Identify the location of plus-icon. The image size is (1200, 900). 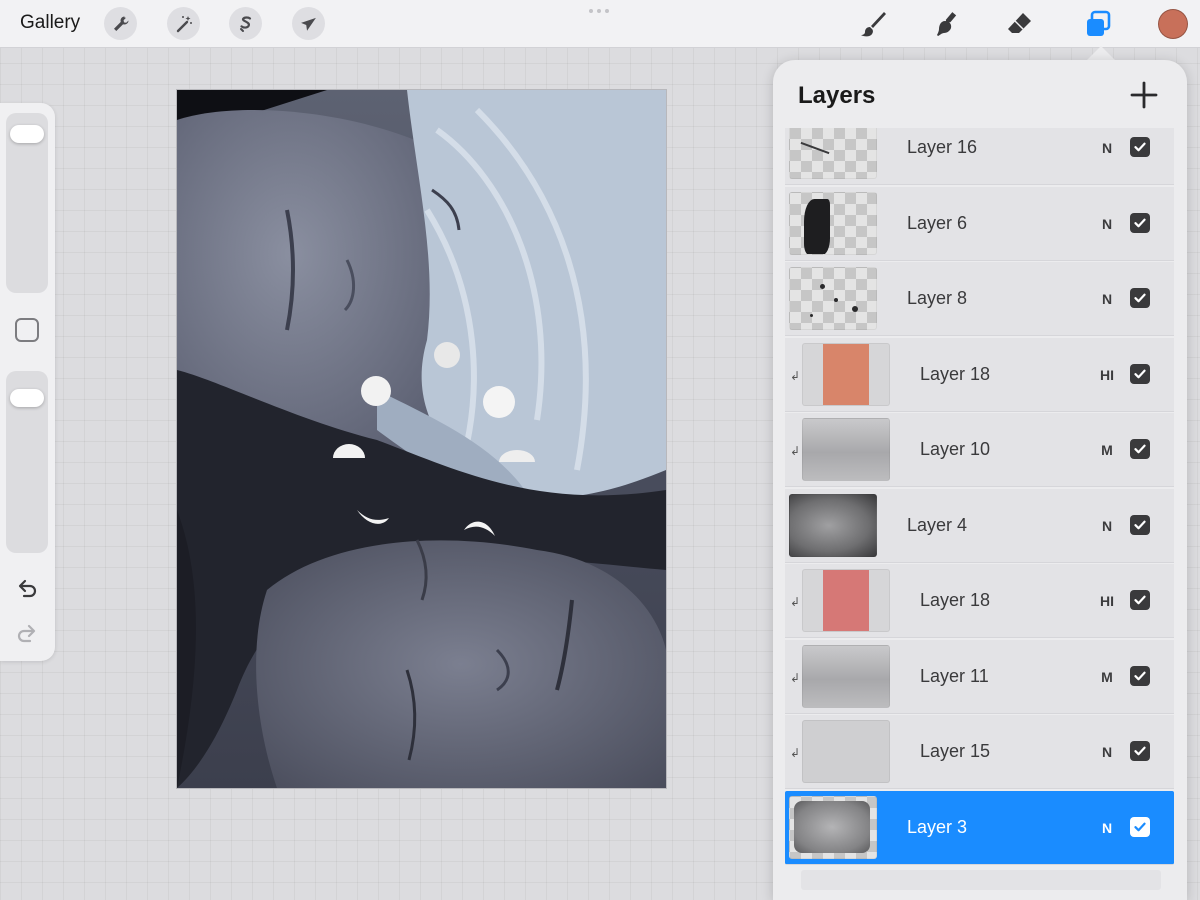
(1144, 95).